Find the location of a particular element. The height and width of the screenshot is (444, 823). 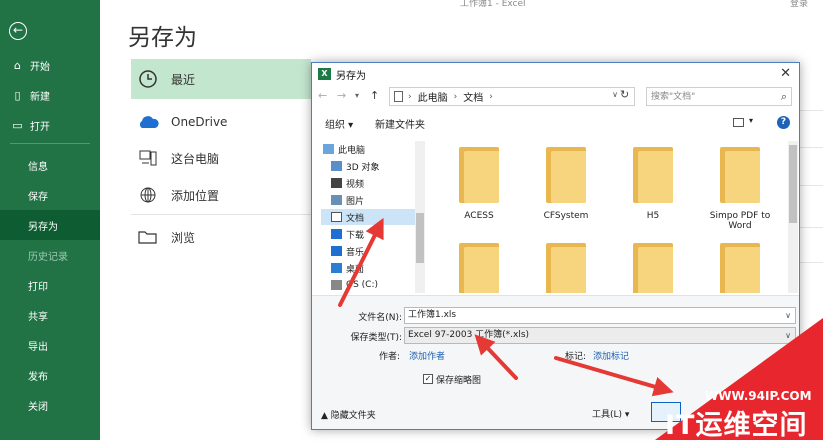

sidebar-divider is located at coordinates (50, 143).